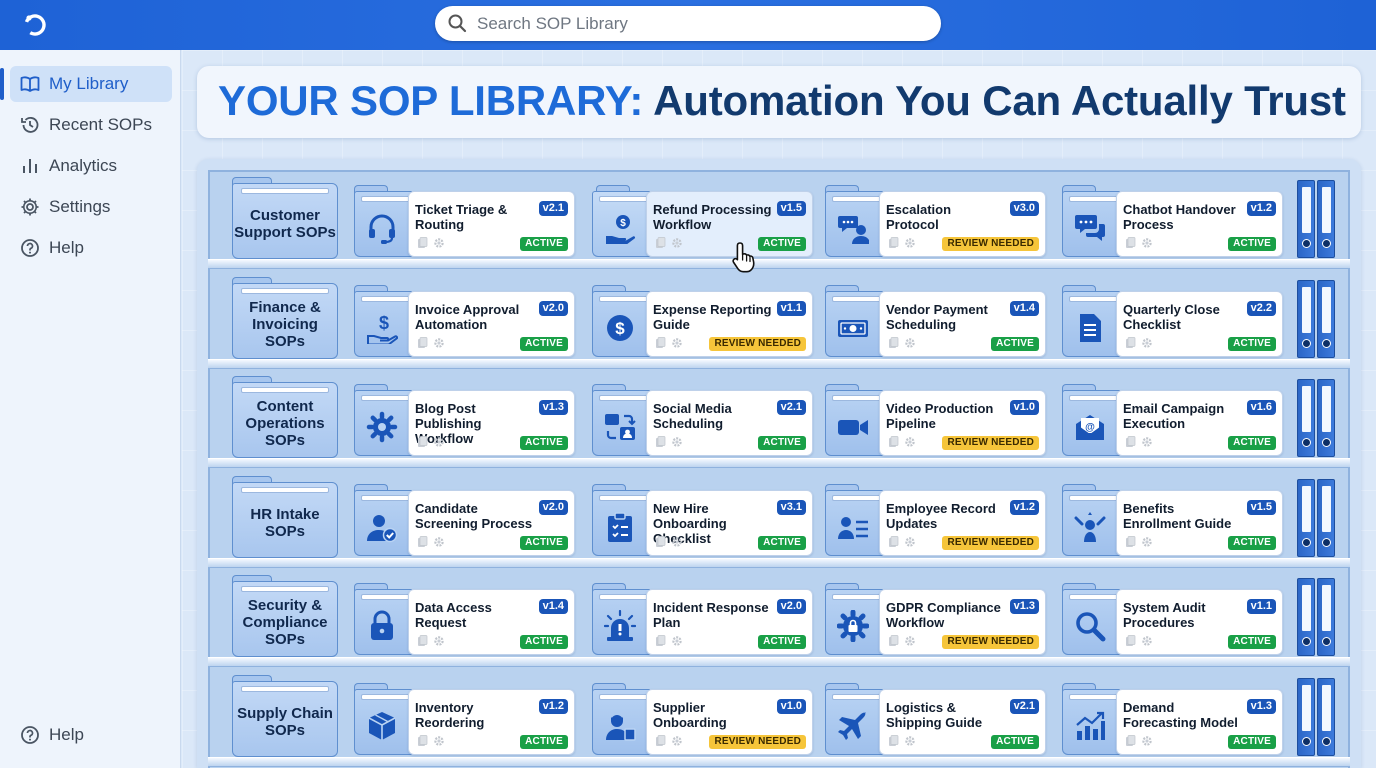  What do you see at coordinates (621, 224) in the screenshot?
I see `sop-folder: $` at bounding box center [621, 224].